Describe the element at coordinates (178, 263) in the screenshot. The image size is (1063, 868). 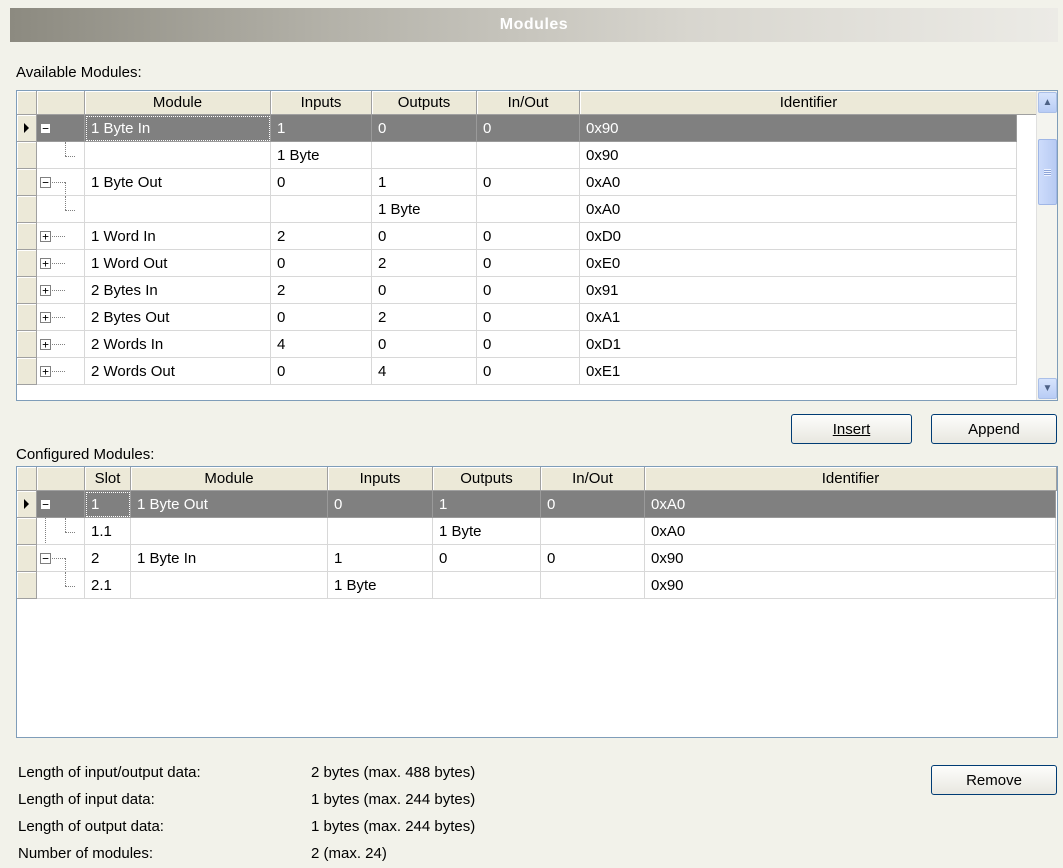
I see `module-cell: 1 Word Out` at that location.